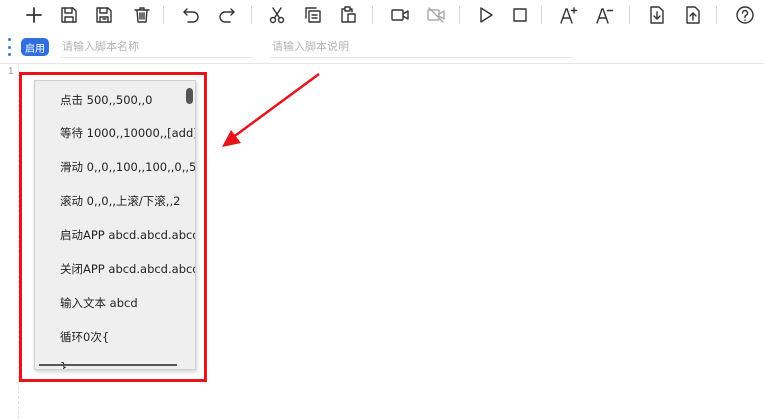 This screenshot has height=419, width=764. I want to click on import-icon, so click(657, 15).